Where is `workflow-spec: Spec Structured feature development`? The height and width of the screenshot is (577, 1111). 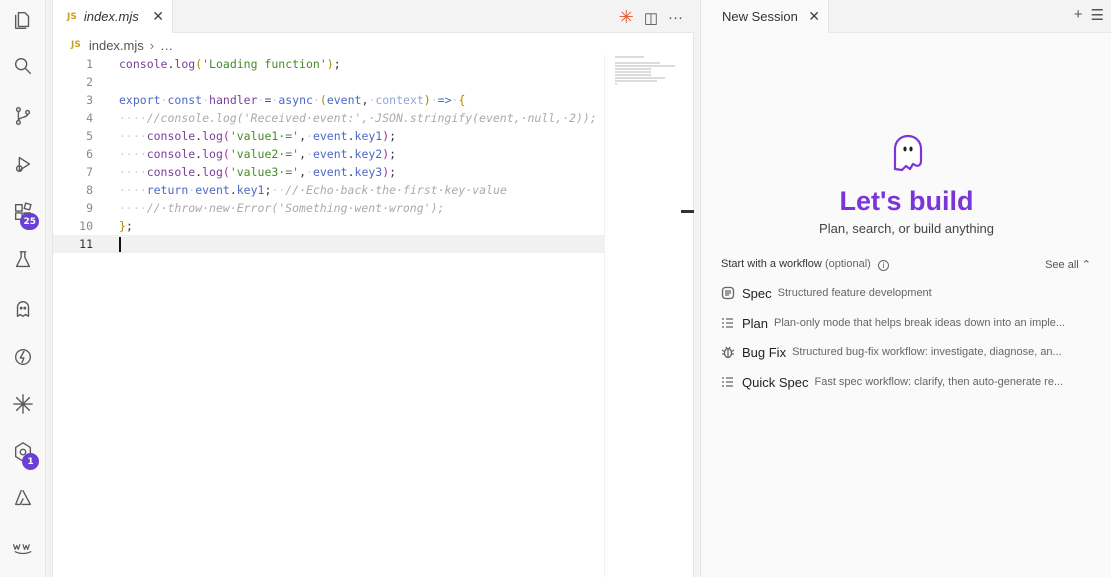 workflow-spec: Spec Structured feature development is located at coordinates (906, 293).